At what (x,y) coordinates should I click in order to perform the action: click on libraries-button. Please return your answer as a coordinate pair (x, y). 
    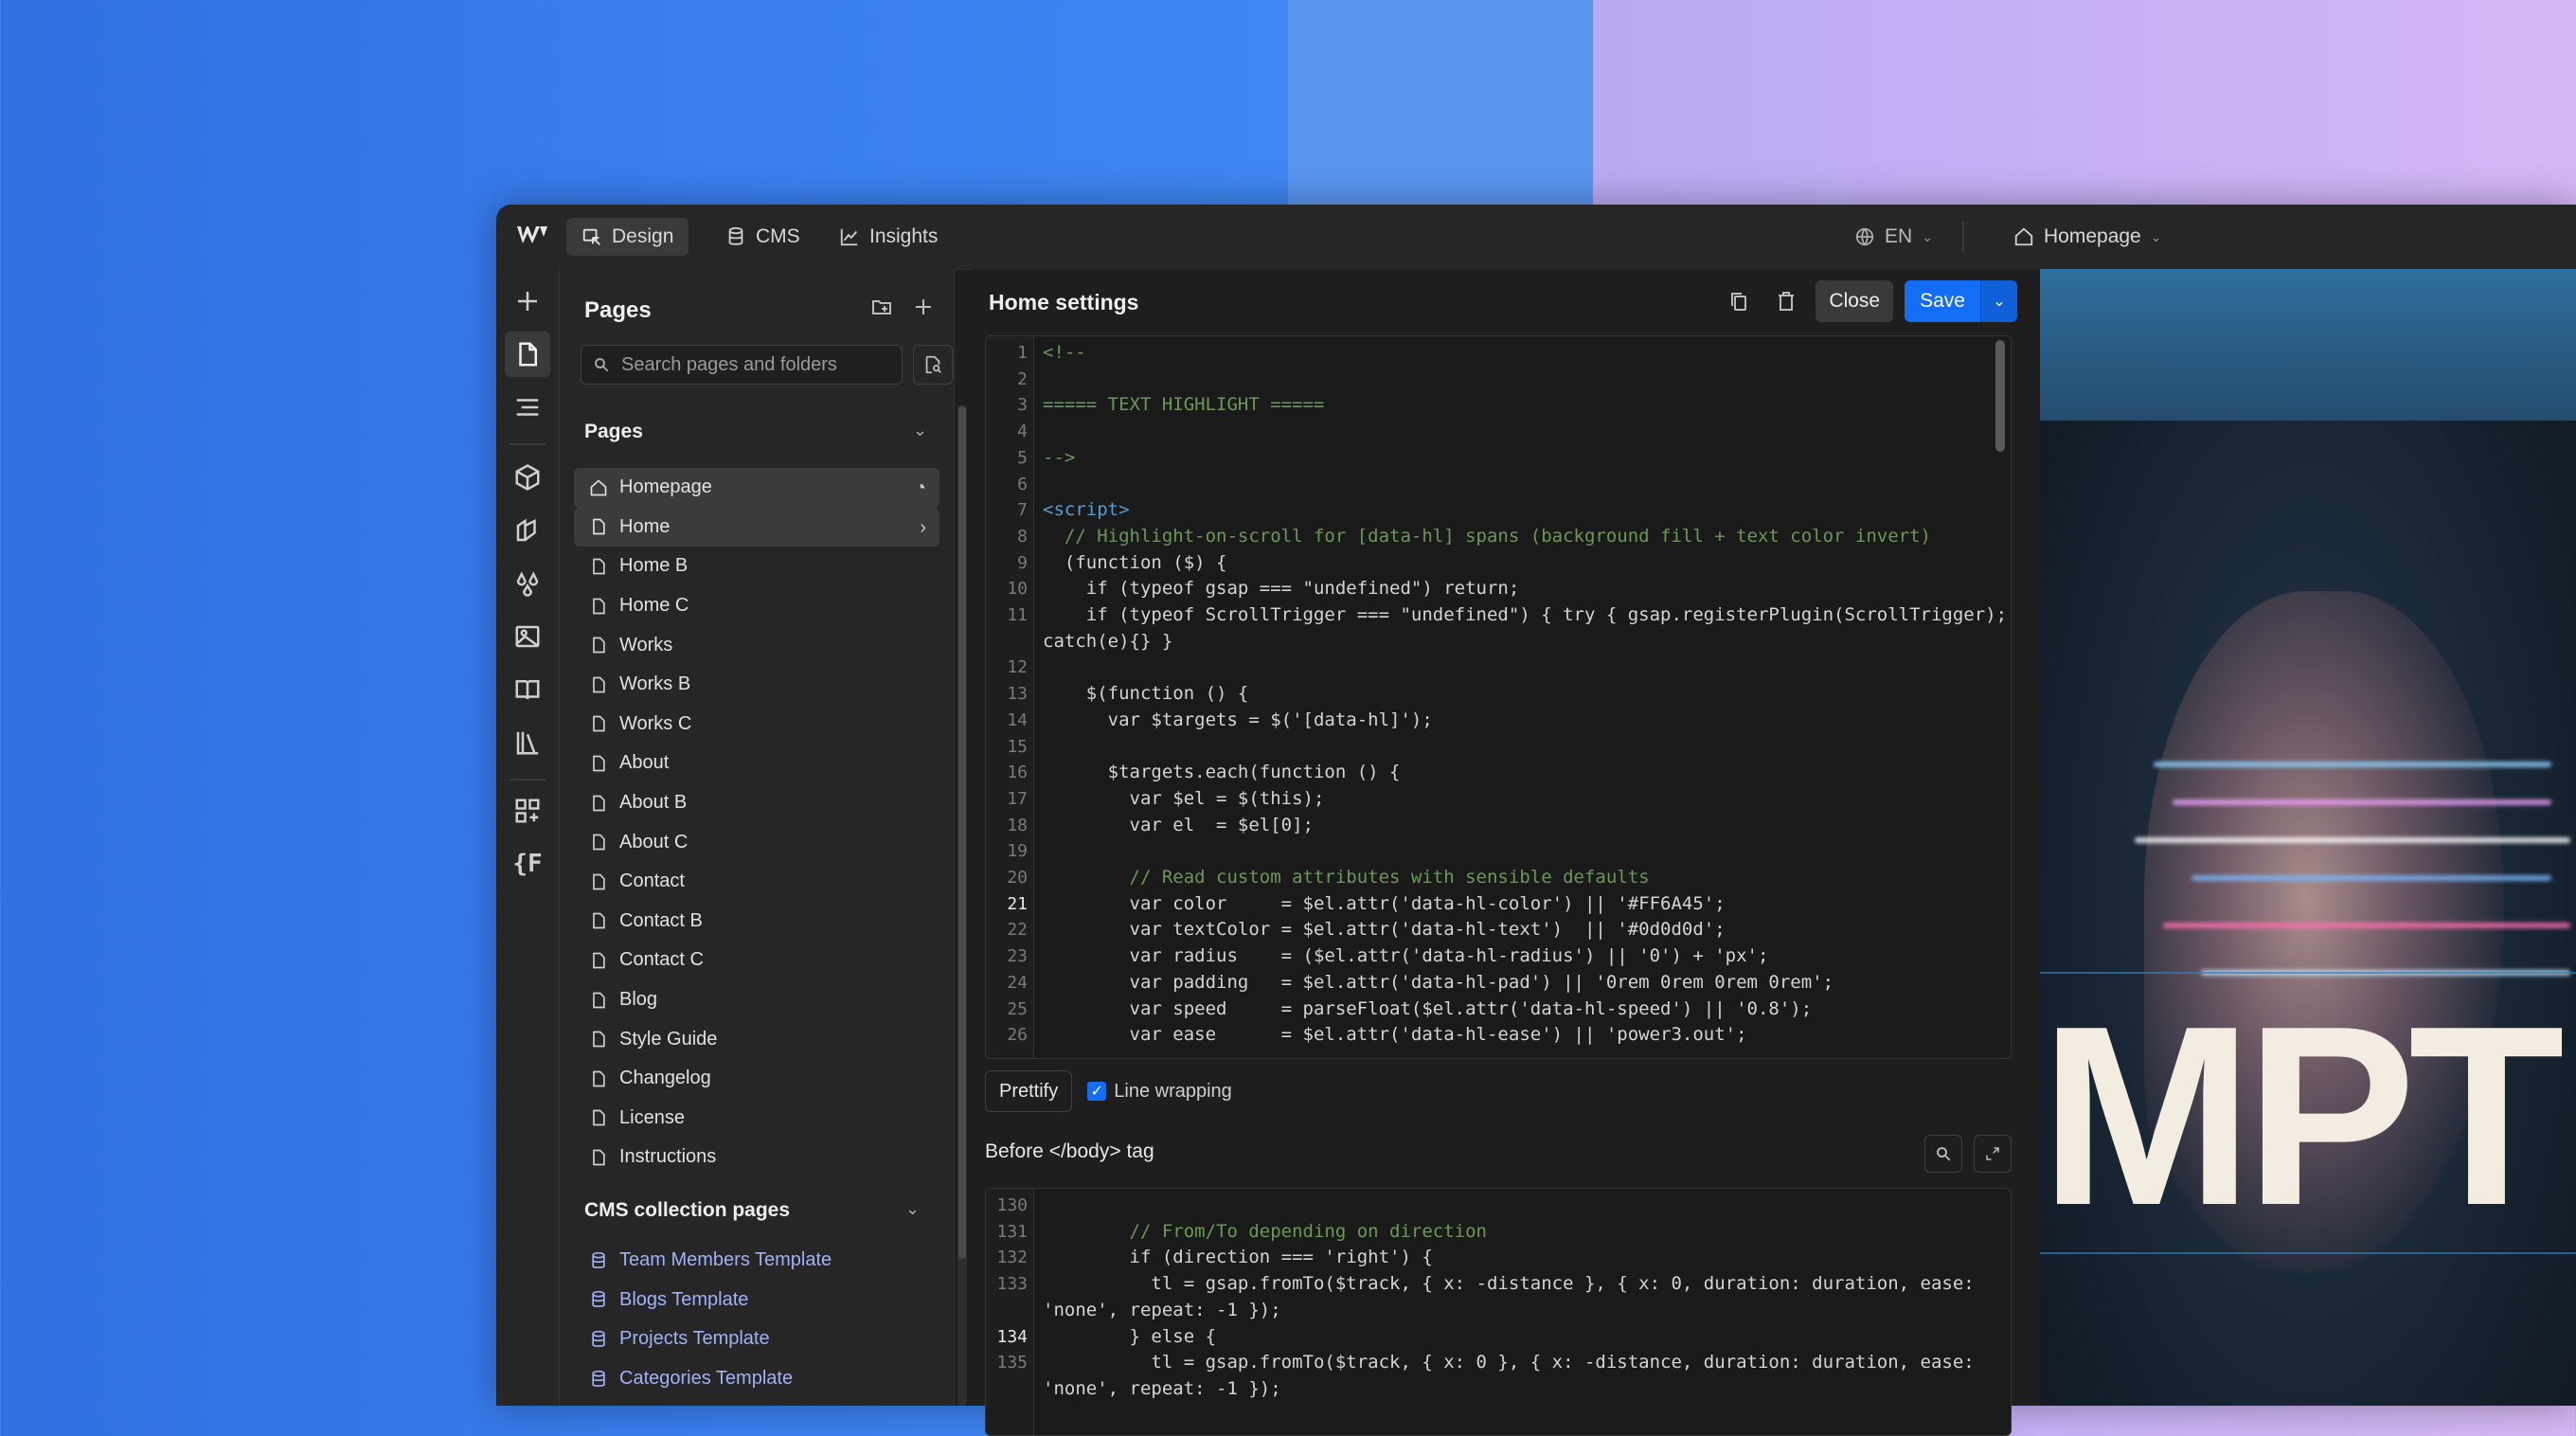
    Looking at the image, I should click on (527, 743).